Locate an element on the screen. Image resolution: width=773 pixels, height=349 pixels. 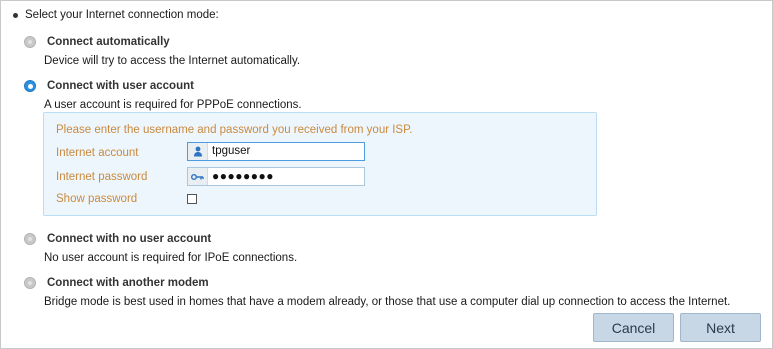
section-heading: Select your Internet connection mode: is located at coordinates (116, 15).